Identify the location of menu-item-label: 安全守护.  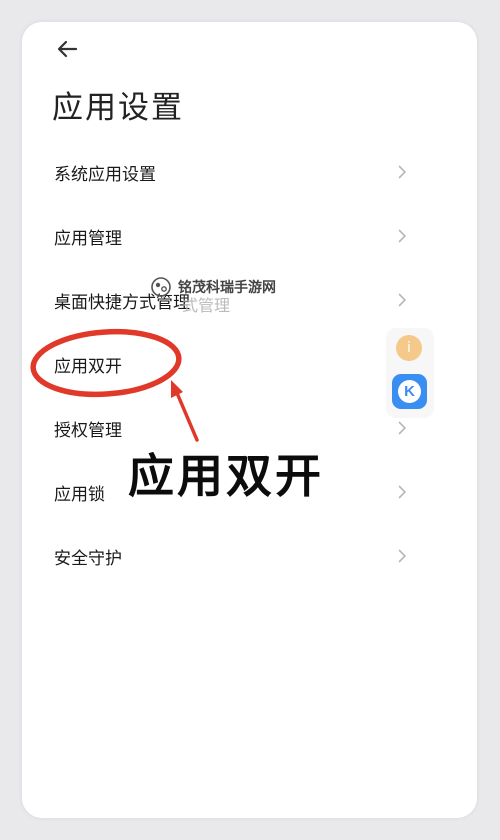
(88, 558).